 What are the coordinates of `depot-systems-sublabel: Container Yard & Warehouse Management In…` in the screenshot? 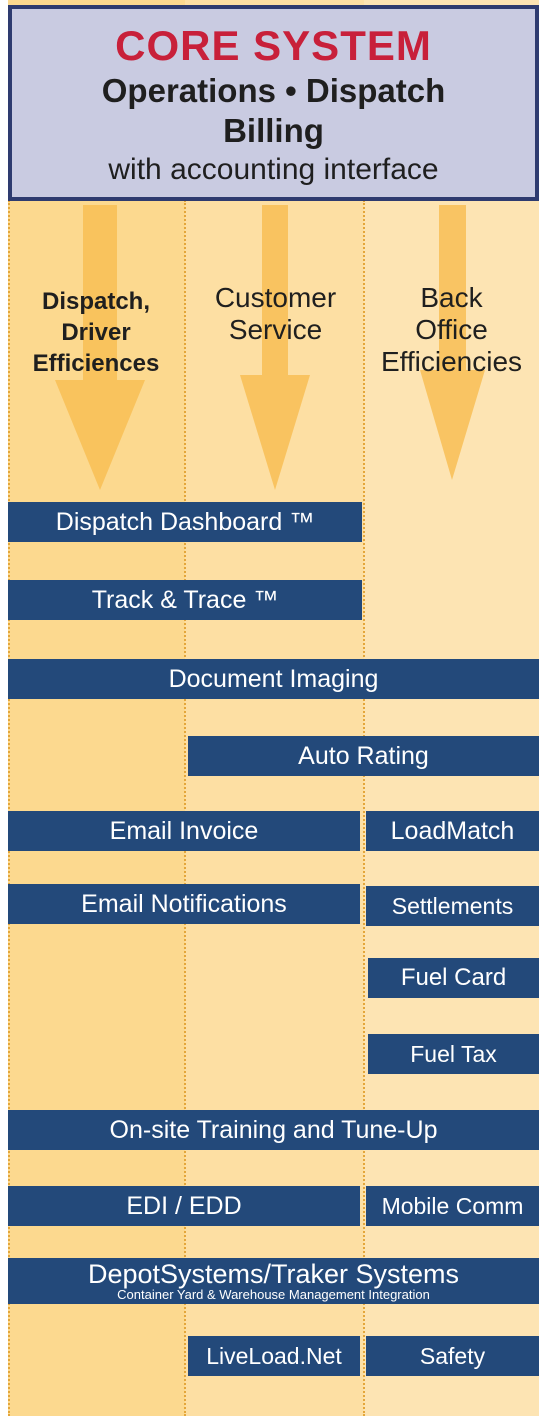 It's located at (273, 1294).